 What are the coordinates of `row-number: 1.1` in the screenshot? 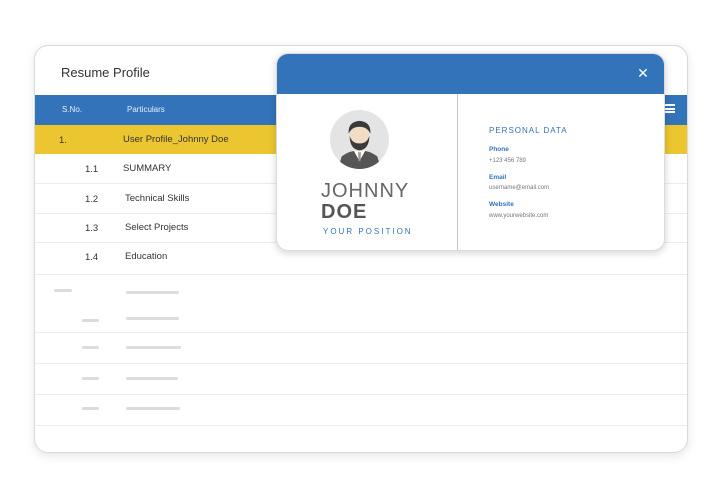 It's located at (92, 169).